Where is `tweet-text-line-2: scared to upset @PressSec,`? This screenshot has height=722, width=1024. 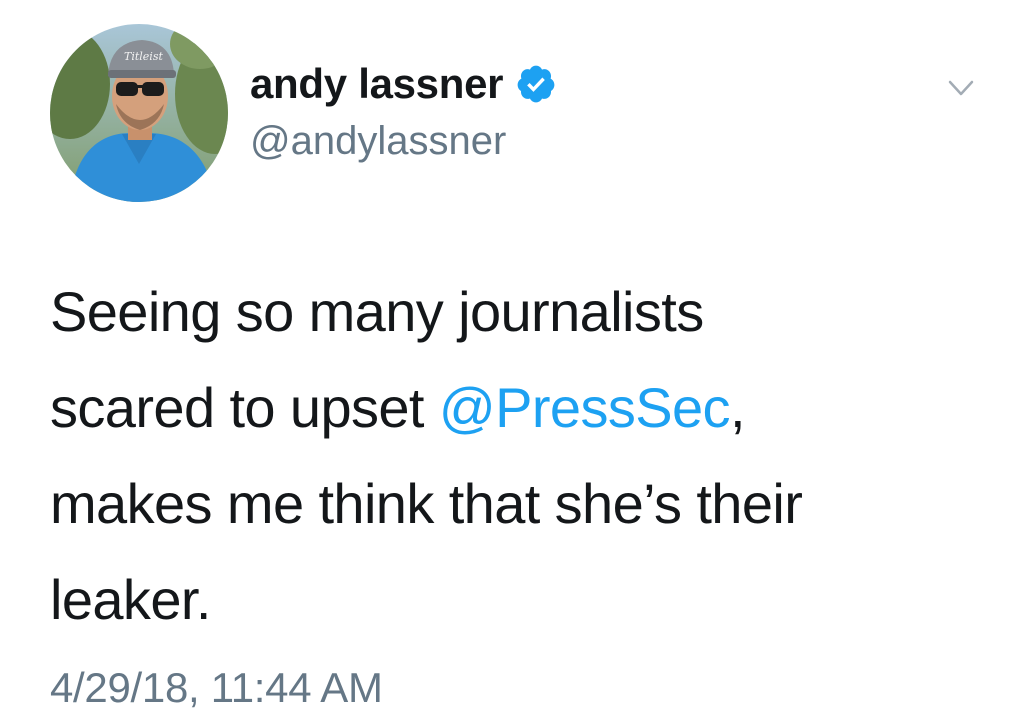
tweet-text-line-2: scared to upset @PressSec, is located at coordinates (520, 408).